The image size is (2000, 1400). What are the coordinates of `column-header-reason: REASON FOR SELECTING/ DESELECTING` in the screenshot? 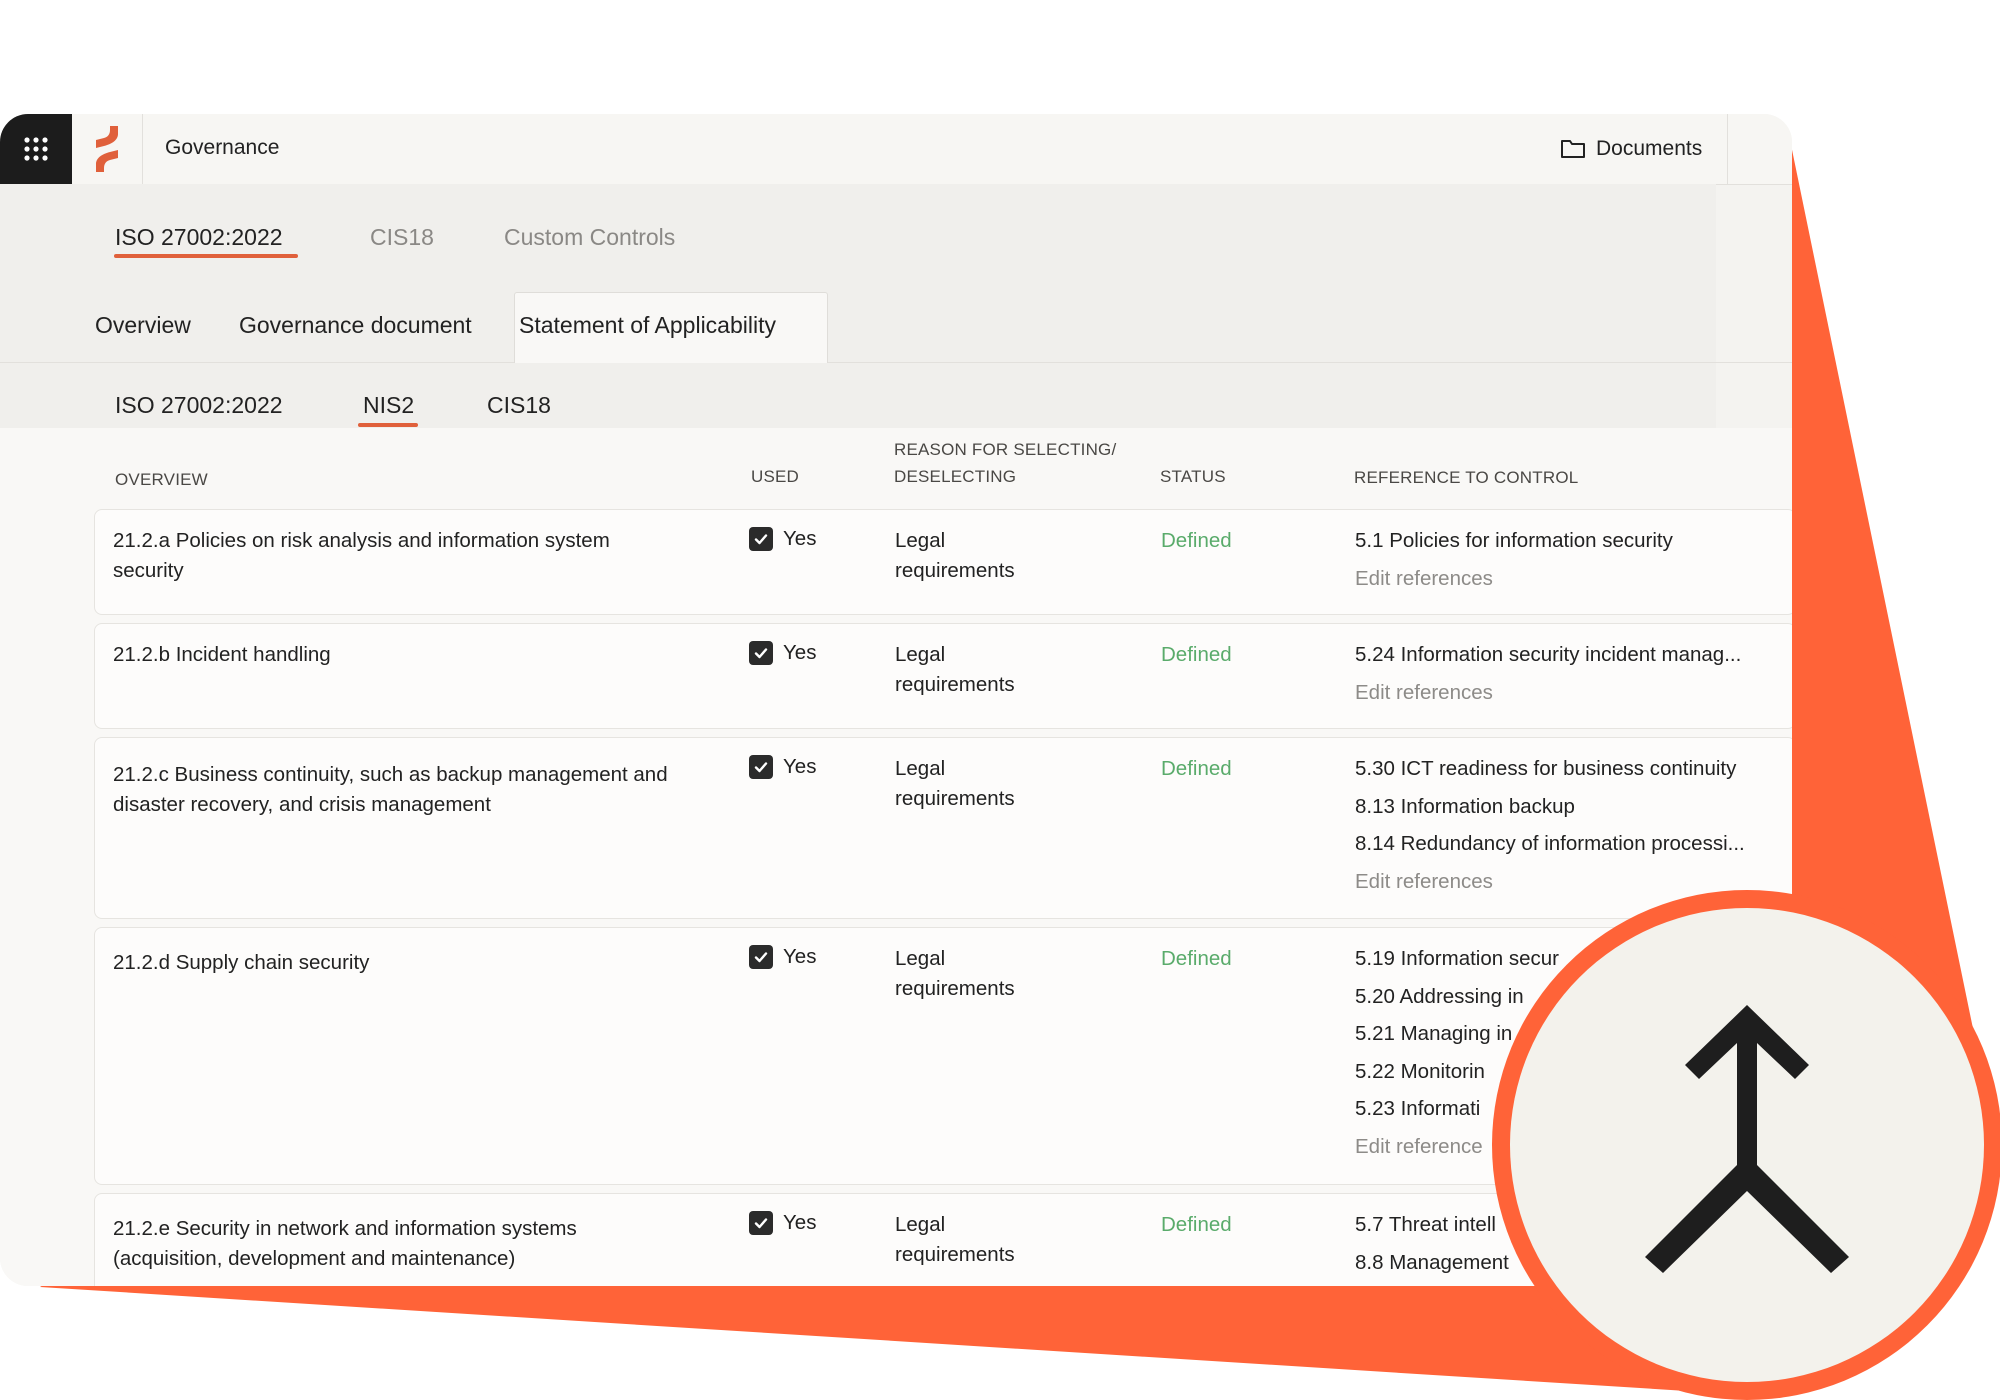 It's located at (1005, 463).